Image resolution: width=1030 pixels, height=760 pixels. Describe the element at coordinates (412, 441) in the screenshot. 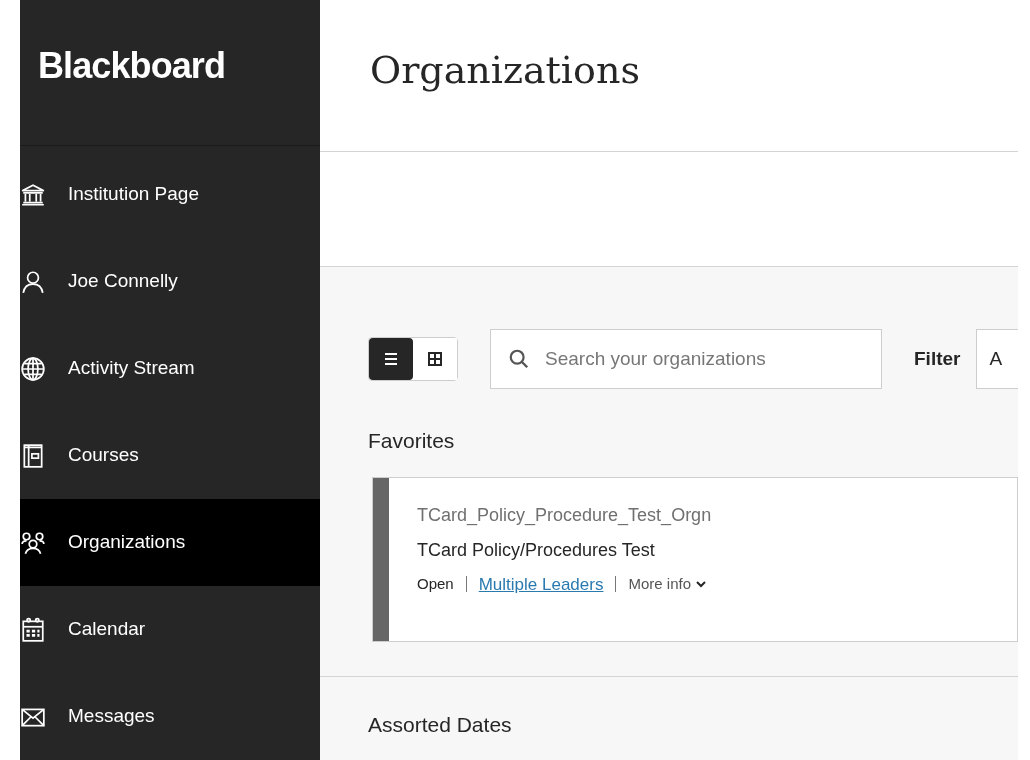

I see `section-heading: Favorites` at that location.